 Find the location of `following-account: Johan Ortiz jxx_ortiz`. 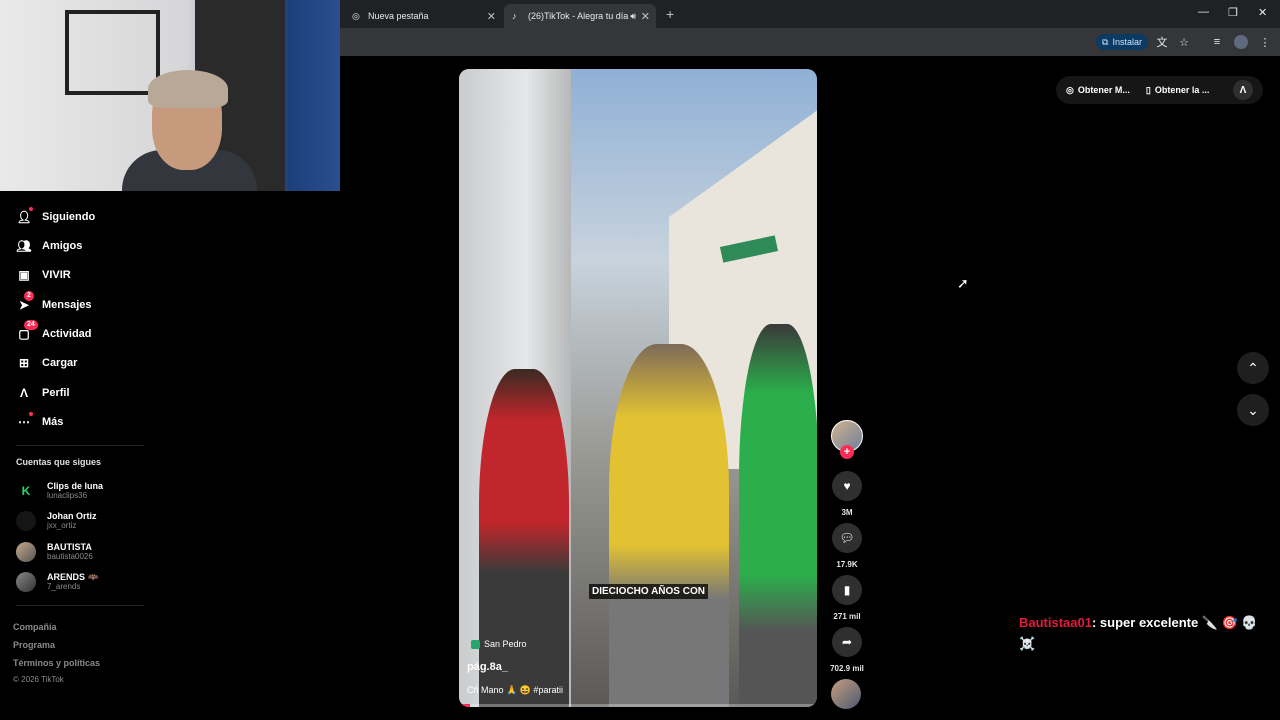

following-account: Johan Ortiz jxx_ortiz is located at coordinates (56, 521).